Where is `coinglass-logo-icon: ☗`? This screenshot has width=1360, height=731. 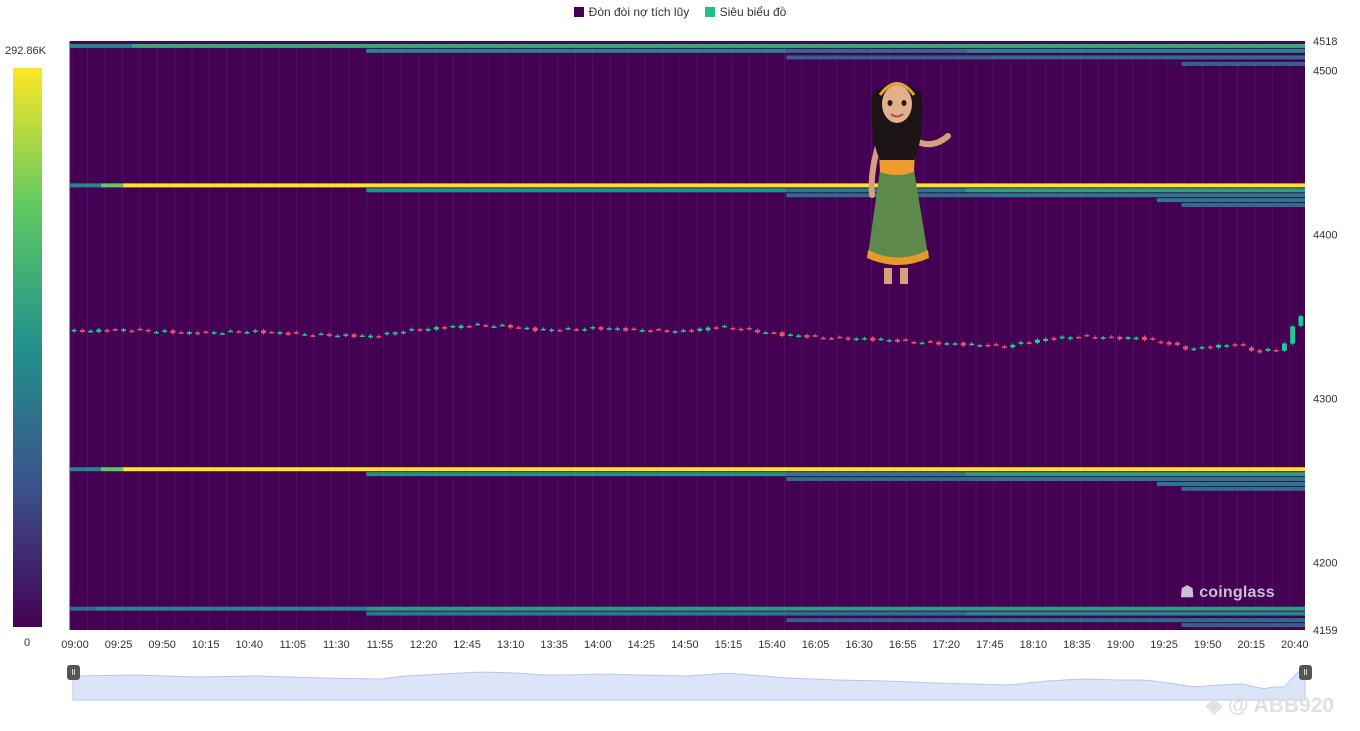
coinglass-logo-icon: ☗ is located at coordinates (1187, 592).